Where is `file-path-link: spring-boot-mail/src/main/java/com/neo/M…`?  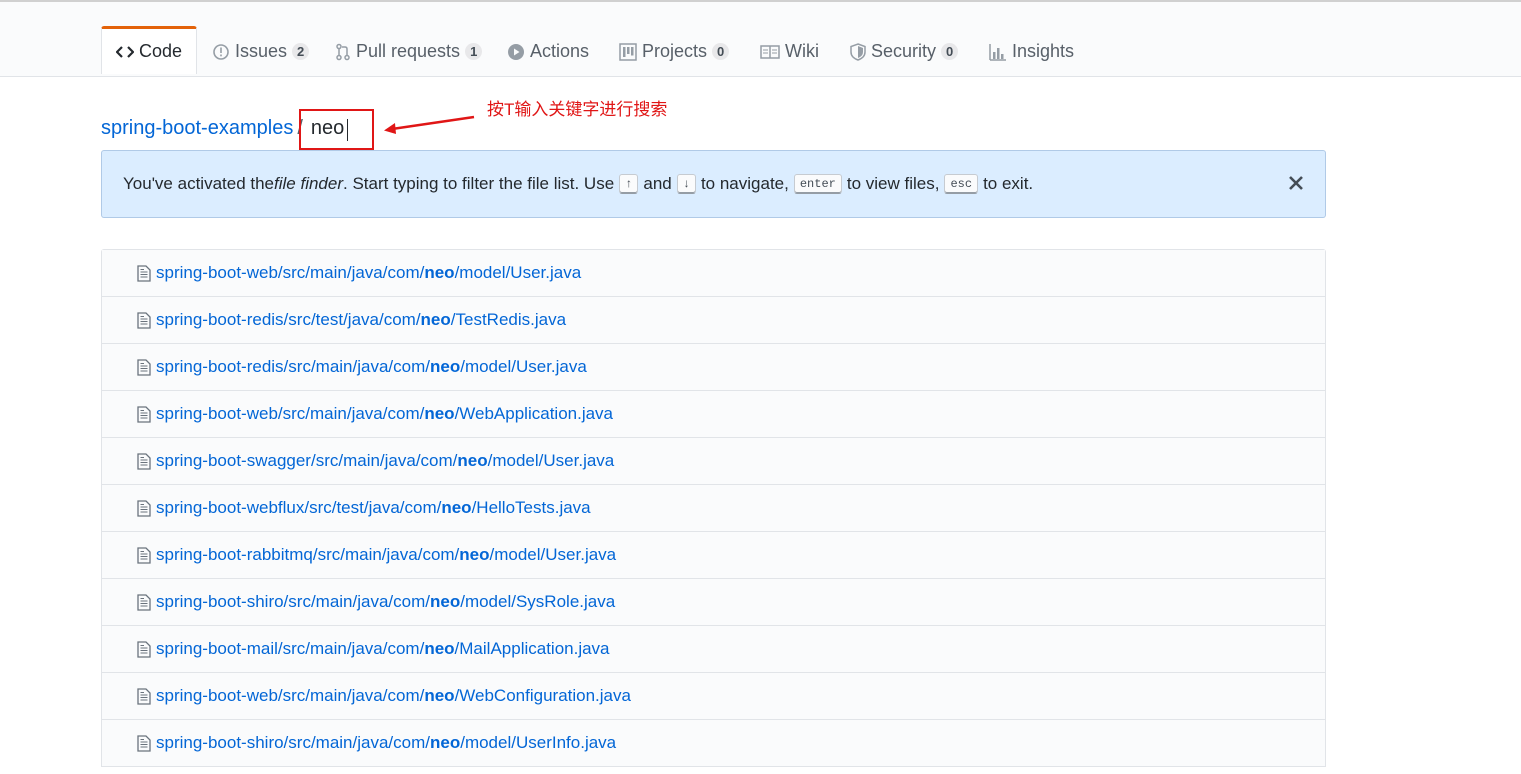
file-path-link: spring-boot-mail/src/main/java/com/neo/M… is located at coordinates (383, 649).